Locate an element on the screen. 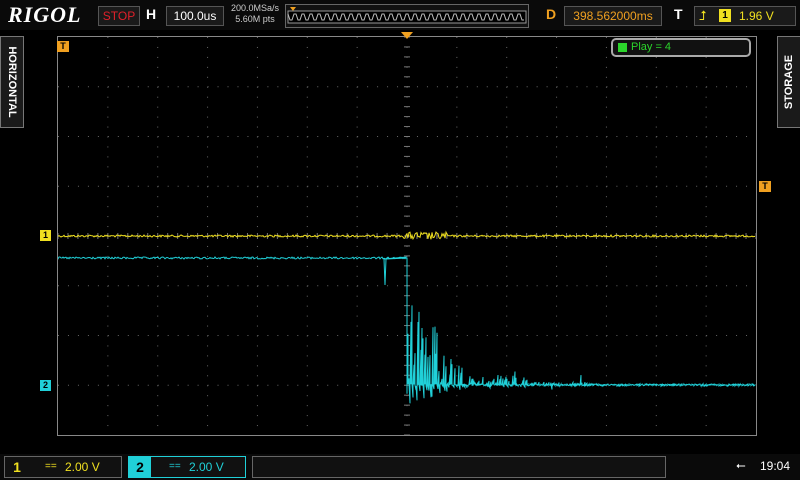 This screenshot has height=480, width=800. trigger-level-marker: T is located at coordinates (765, 186).